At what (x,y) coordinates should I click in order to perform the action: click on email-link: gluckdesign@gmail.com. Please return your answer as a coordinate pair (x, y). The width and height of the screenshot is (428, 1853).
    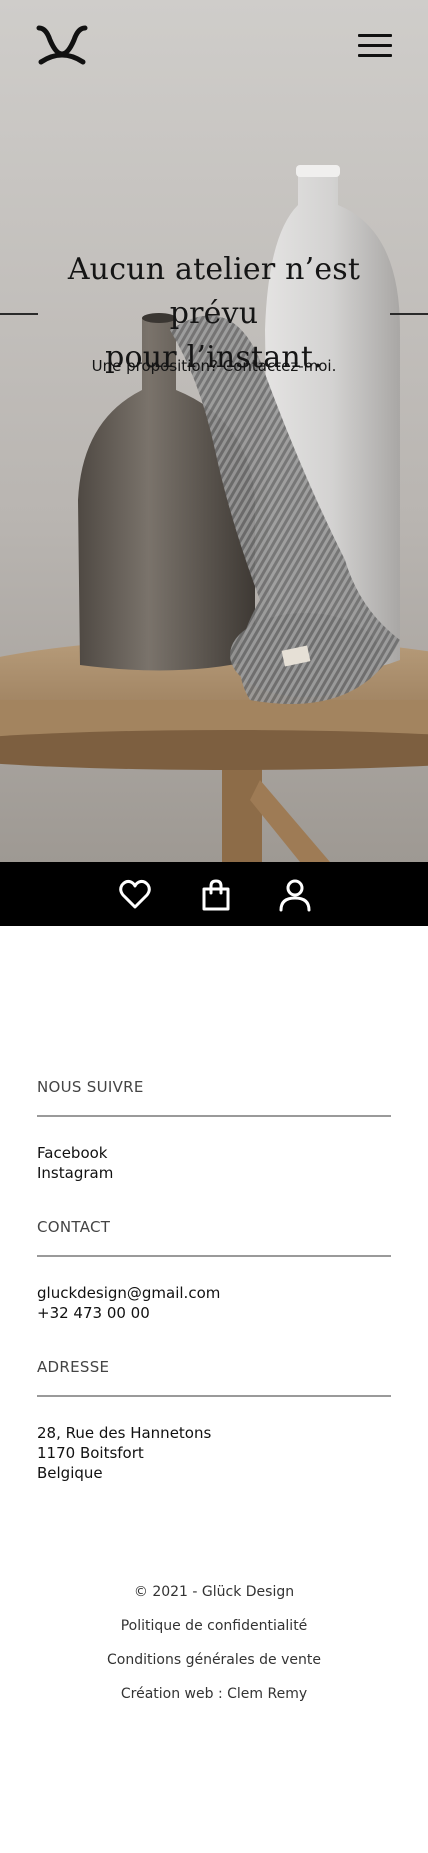
    Looking at the image, I should click on (214, 1293).